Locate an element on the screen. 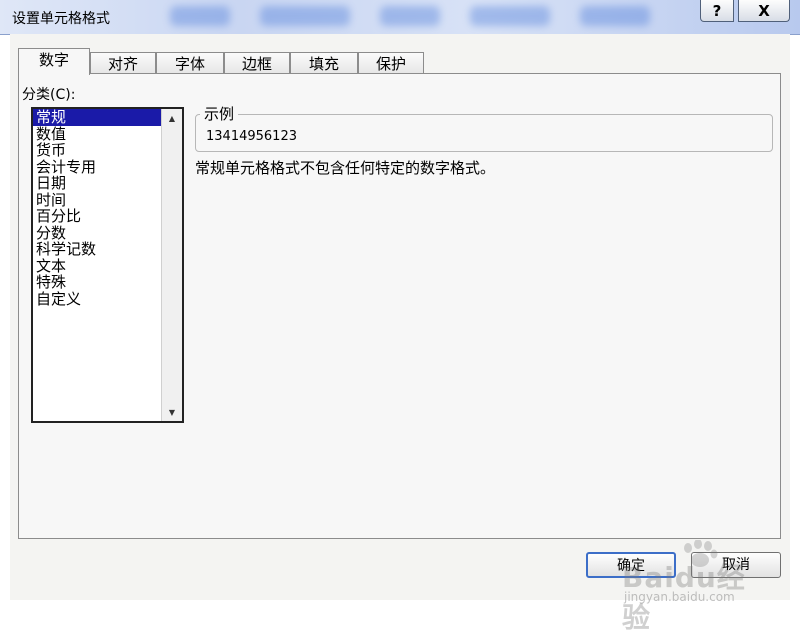  category-item: 文本 is located at coordinates (97, 266).